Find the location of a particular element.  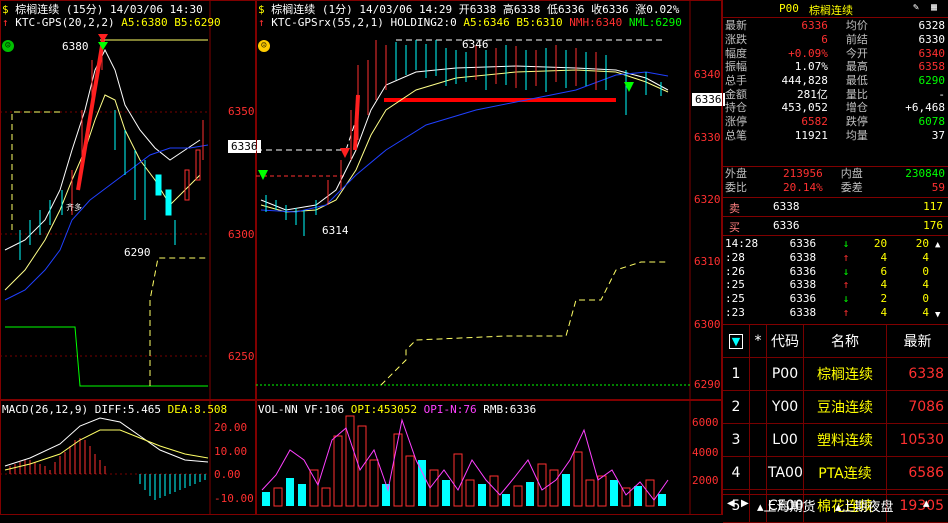

watchlist-row: 3L00塑料连续10530 is located at coordinates (835, 440).